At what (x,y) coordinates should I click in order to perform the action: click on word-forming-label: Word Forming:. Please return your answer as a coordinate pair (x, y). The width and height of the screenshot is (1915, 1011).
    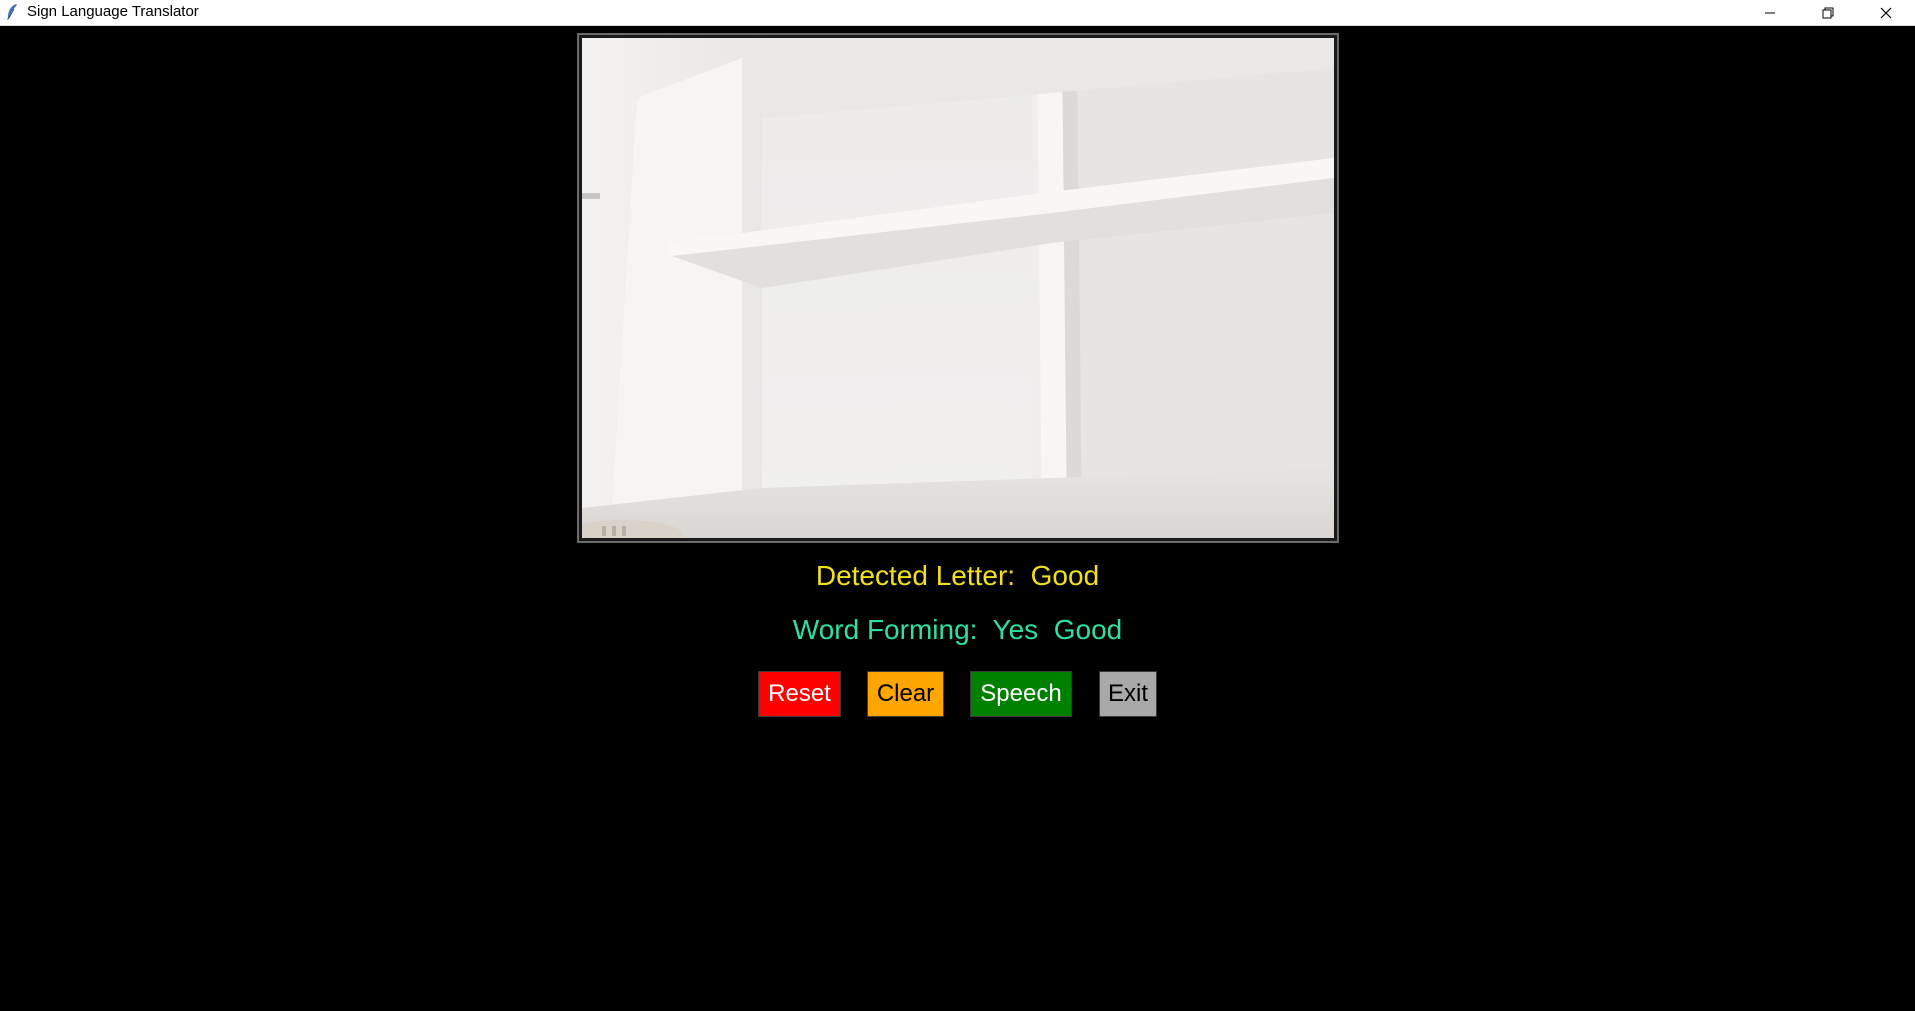
    Looking at the image, I should click on (885, 629).